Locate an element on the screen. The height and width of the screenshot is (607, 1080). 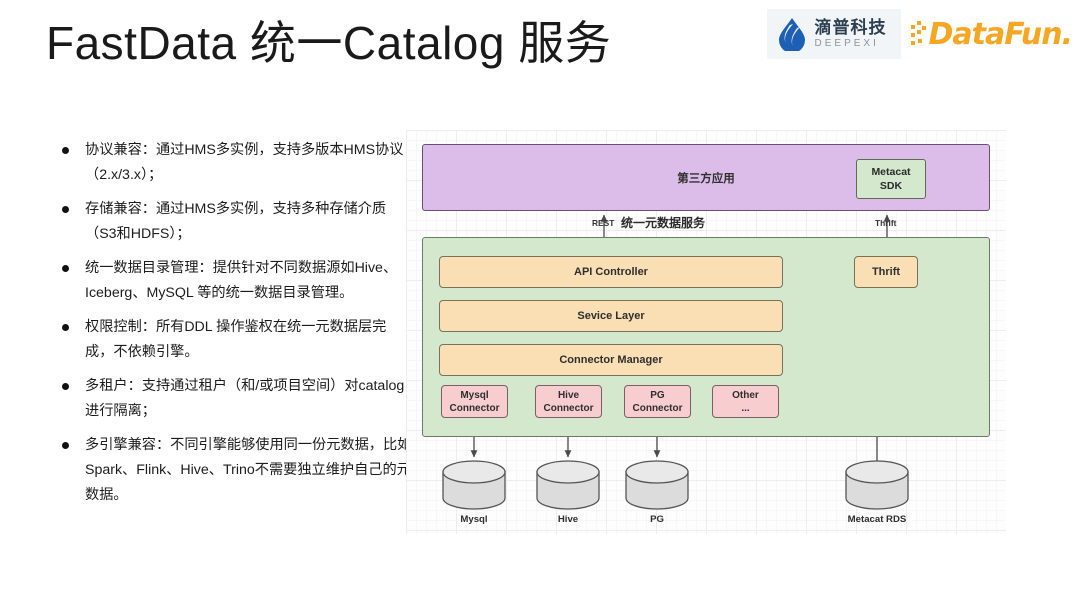
bullet-text: 协议兼容：通过HMS多实例，支持多版本HMS协议（2.x/3.x）； is located at coordinates (244, 162).